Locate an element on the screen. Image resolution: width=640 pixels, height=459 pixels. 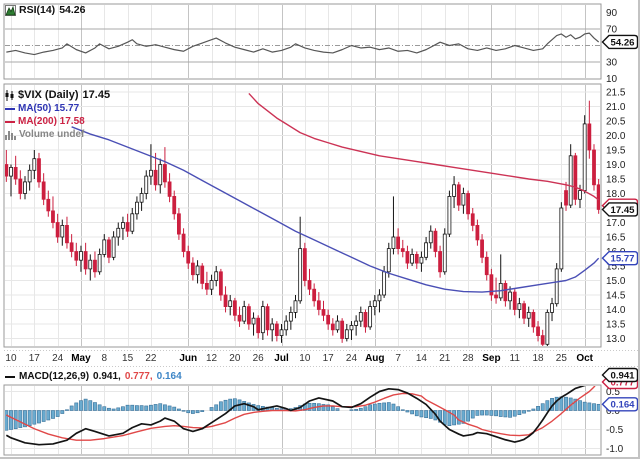
svg-text: 12 is located at coordinates (212, 358).